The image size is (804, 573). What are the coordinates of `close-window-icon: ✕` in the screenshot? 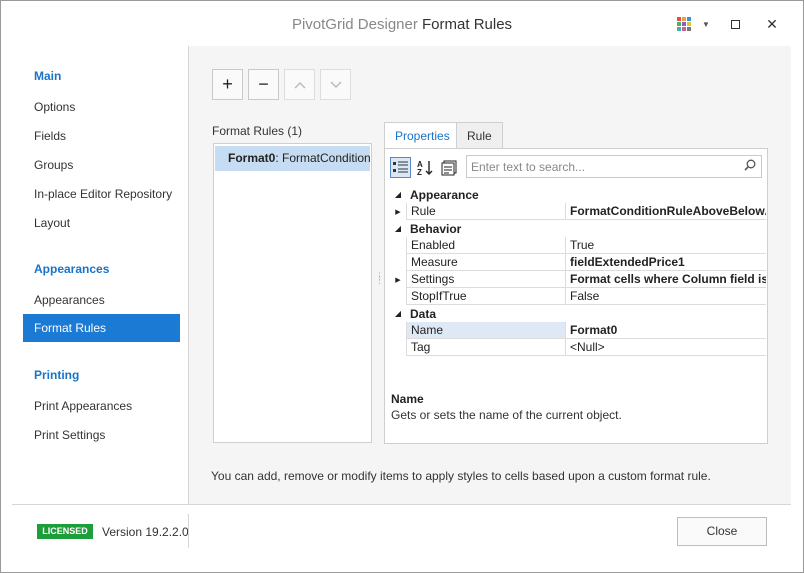 It's located at (772, 24).